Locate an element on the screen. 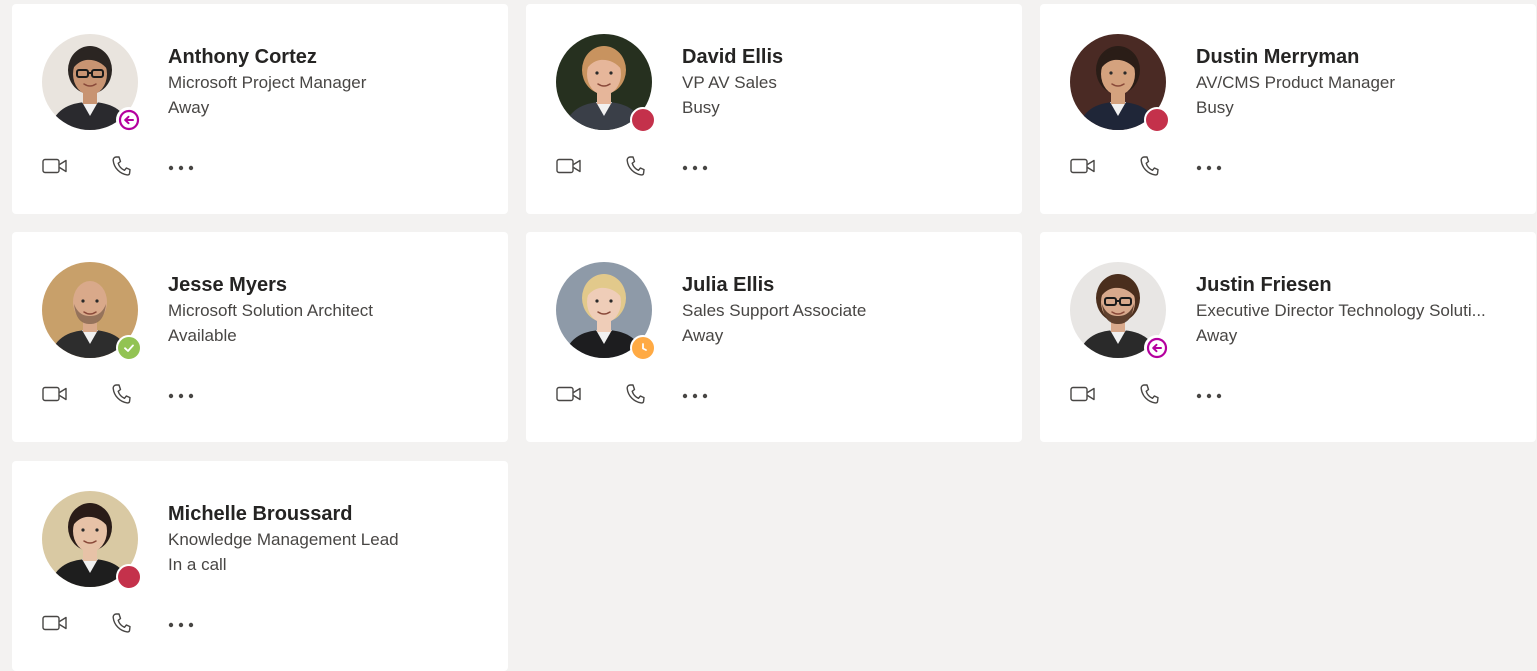  contact-title: AV/CMS Product Manager is located at coordinates (1296, 82).